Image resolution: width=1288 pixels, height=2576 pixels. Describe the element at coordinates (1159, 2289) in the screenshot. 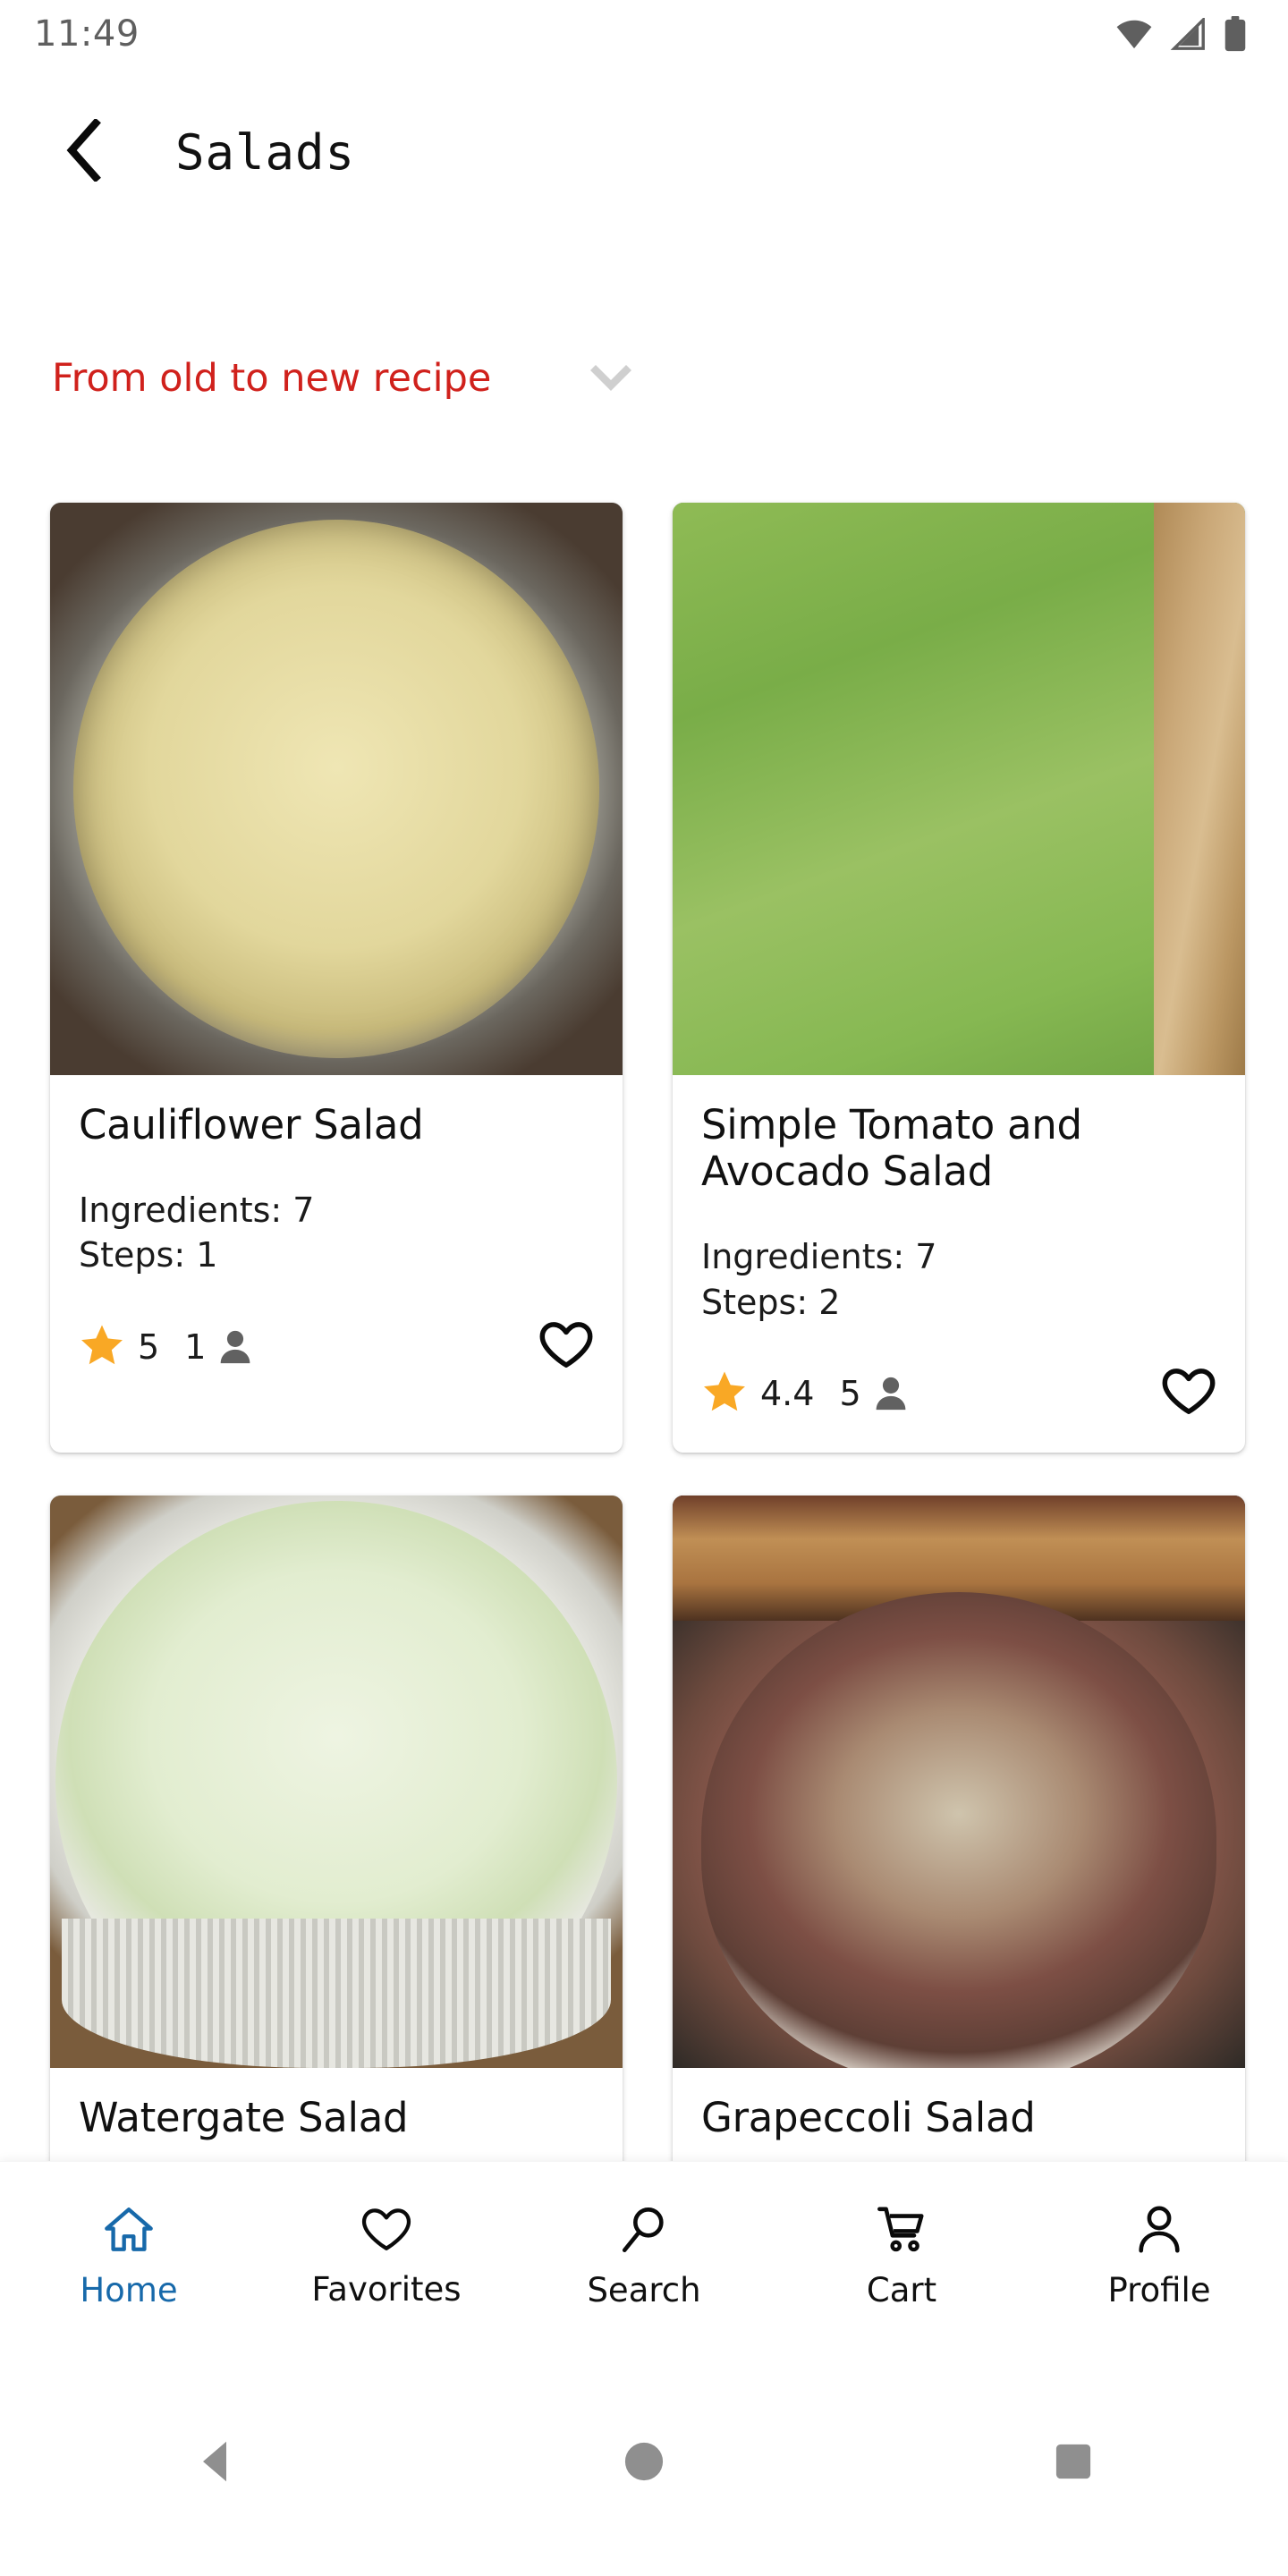

I see `nav-label-profile: Profile` at that location.